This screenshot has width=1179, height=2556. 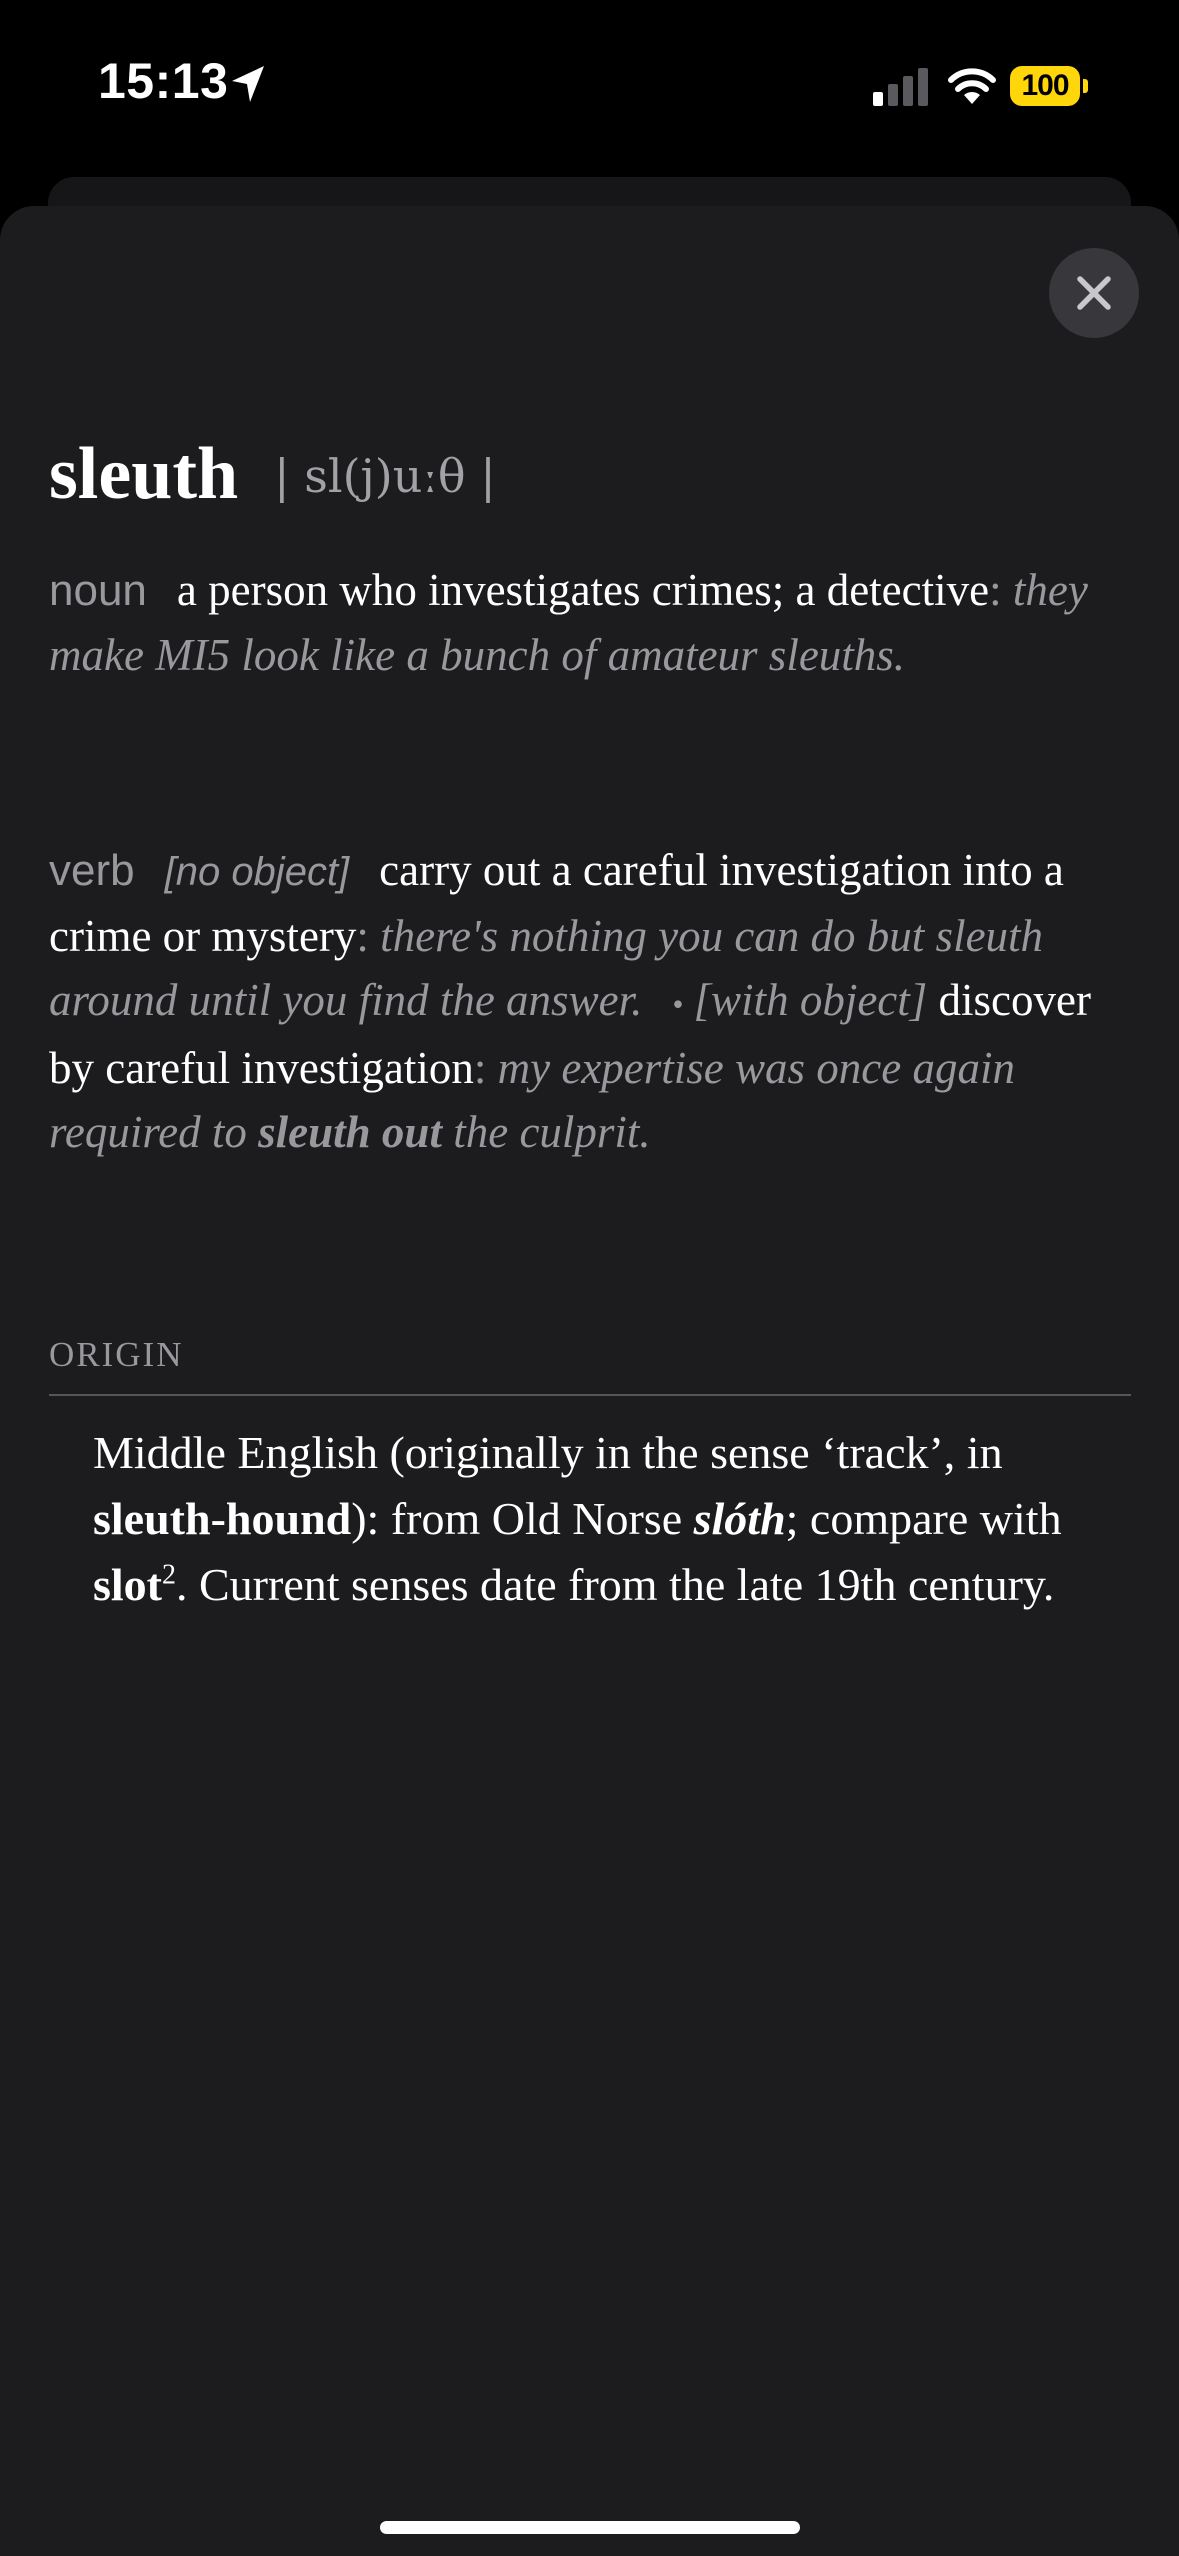 I want to click on cellular-signal-icon, so click(x=900, y=87).